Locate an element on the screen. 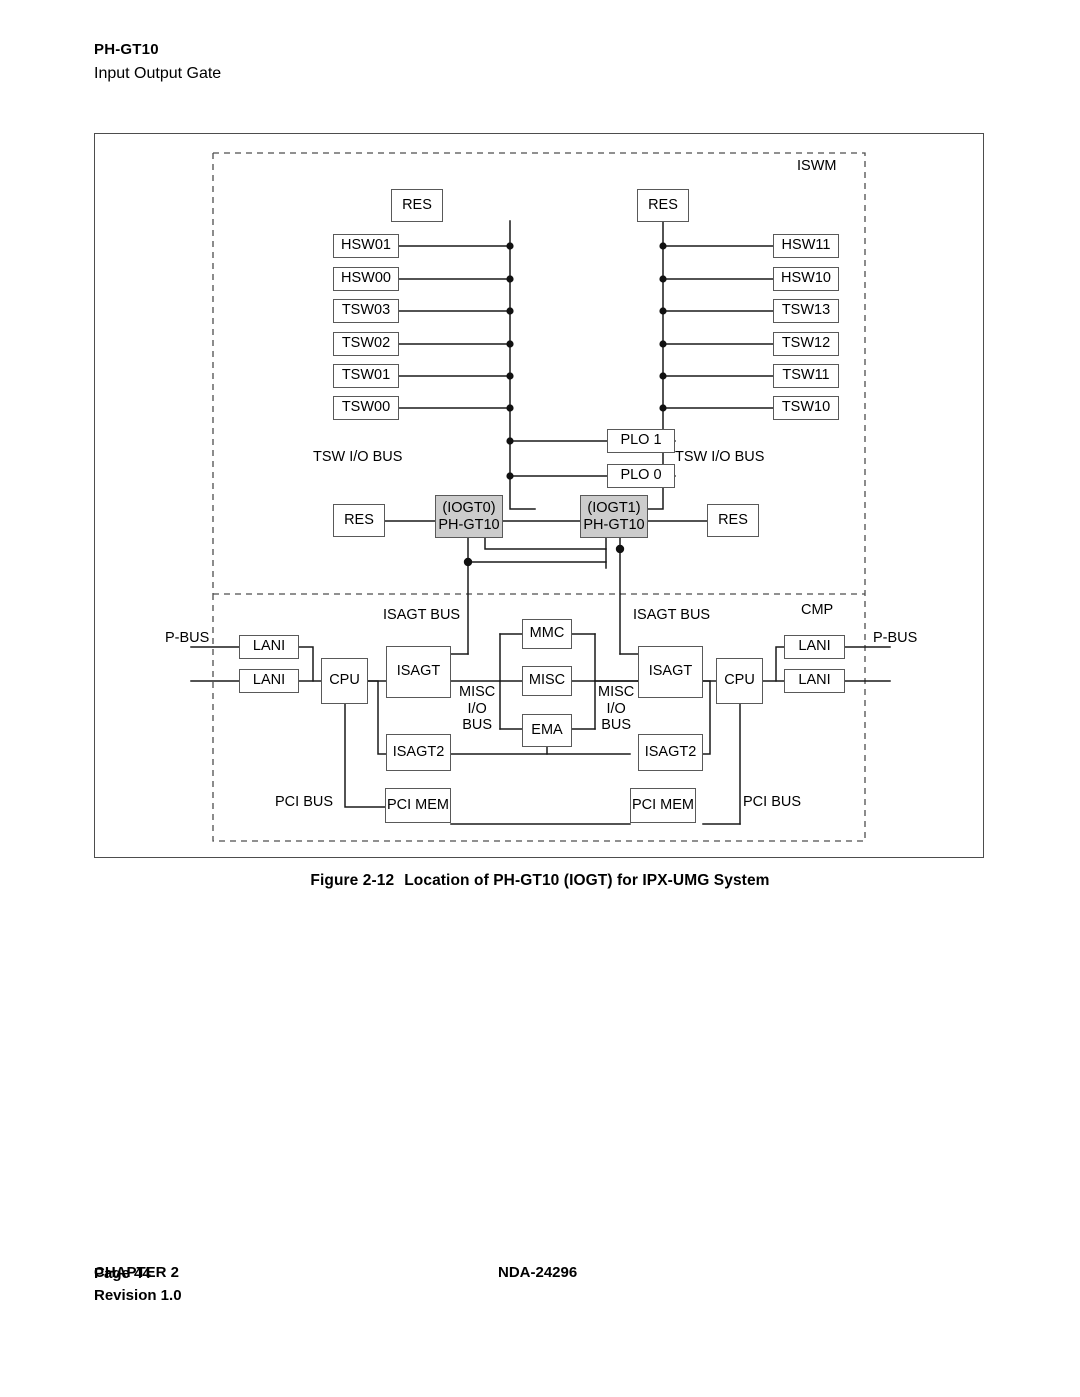 Image resolution: width=1080 pixels, height=1397 pixels. bus-label-isagt-right: ISAGT BUS is located at coordinates (672, 615).